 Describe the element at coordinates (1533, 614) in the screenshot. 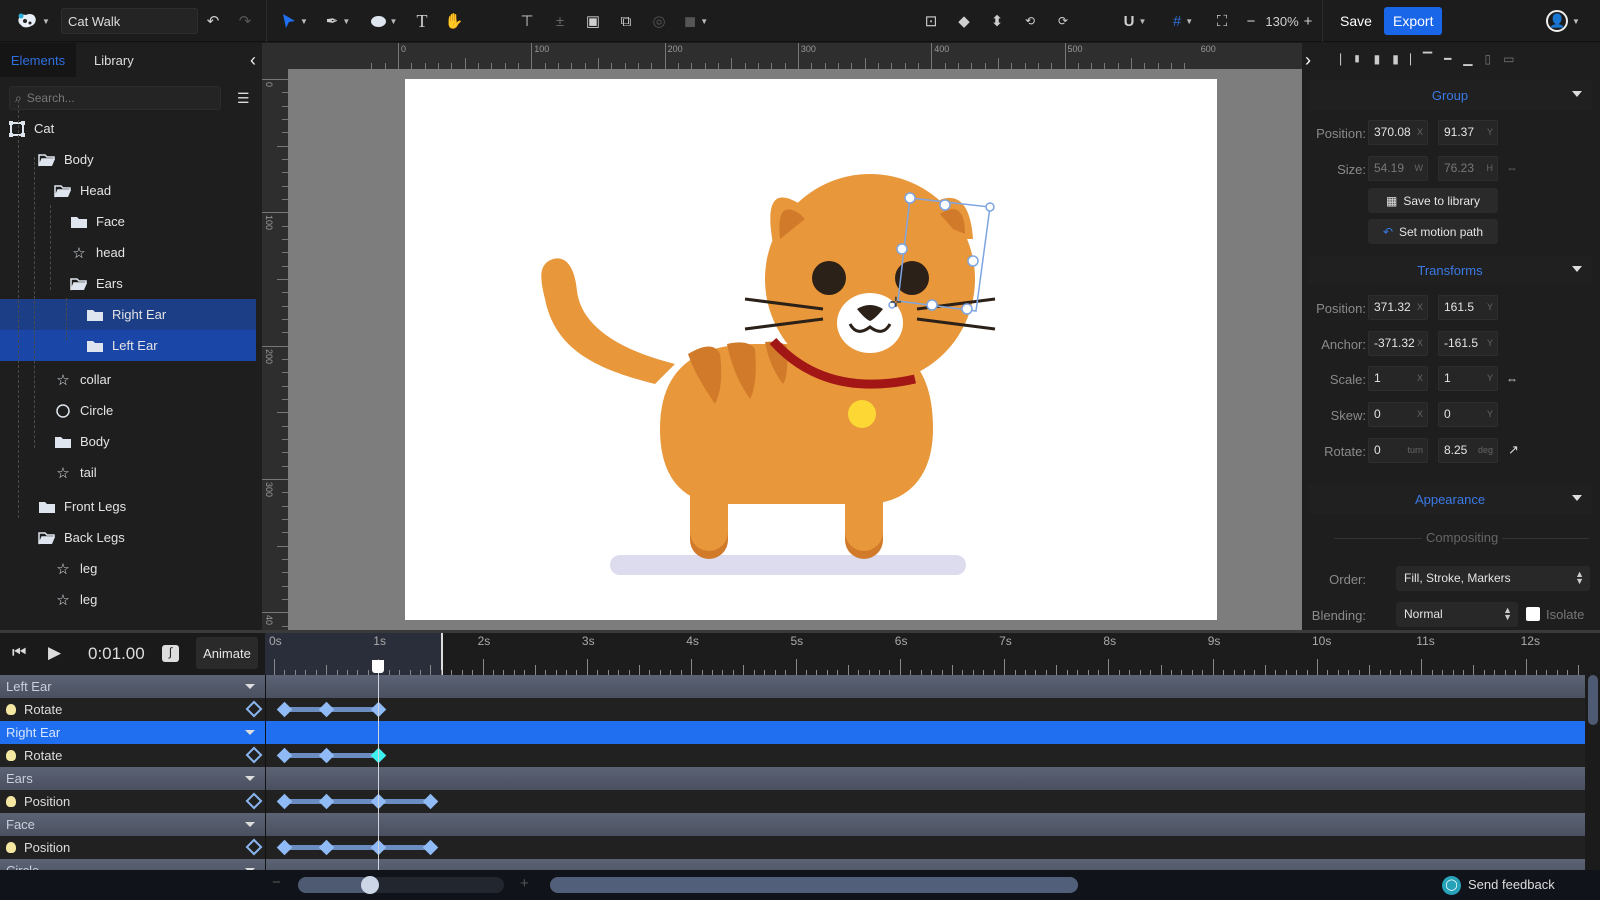

I see `isolate-checkbox` at that location.